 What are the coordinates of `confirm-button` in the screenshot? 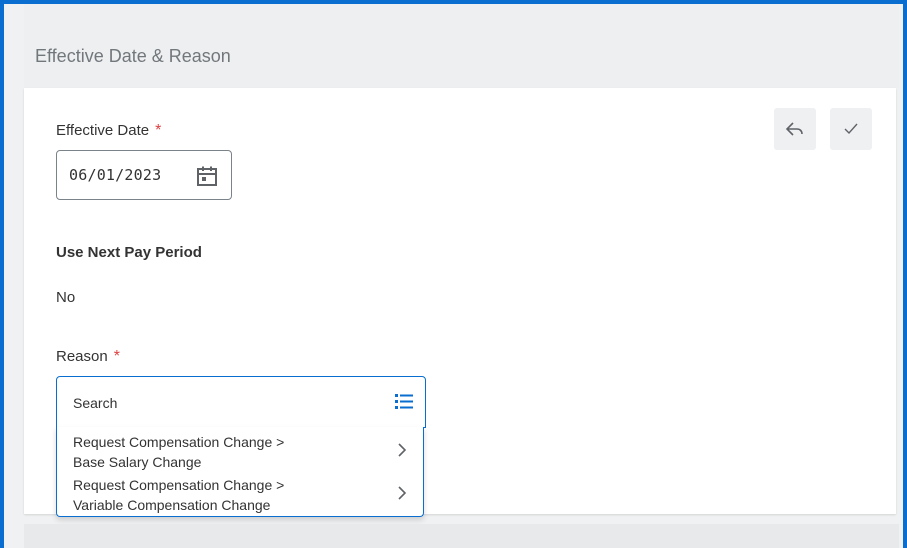 It's located at (851, 129).